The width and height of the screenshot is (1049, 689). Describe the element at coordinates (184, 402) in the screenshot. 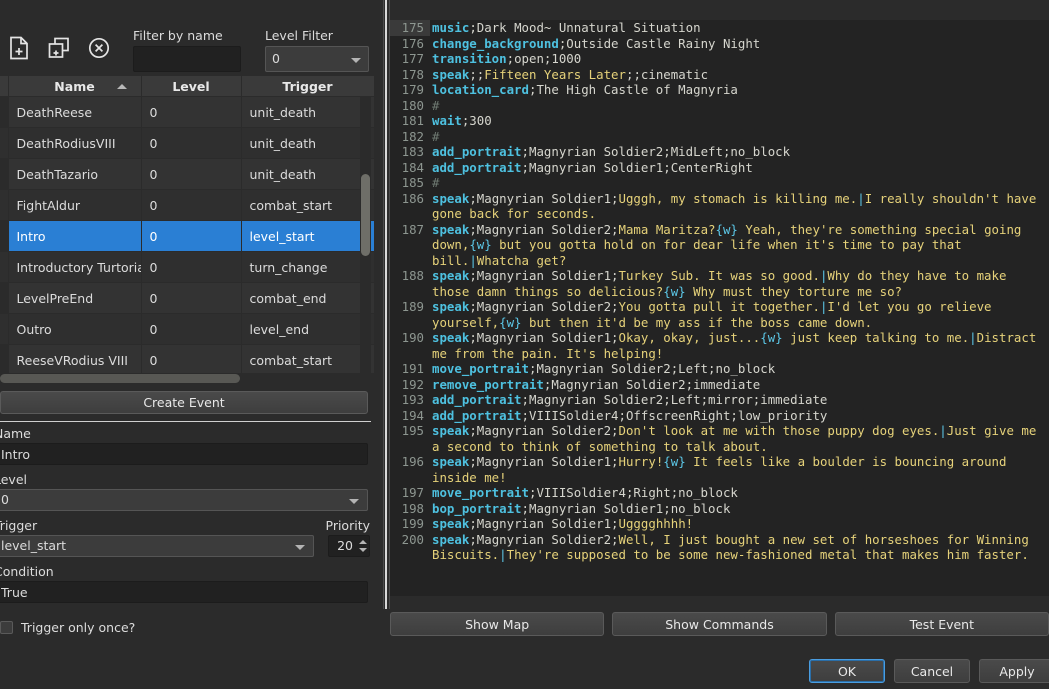

I see `create-event-button: Create Event` at that location.